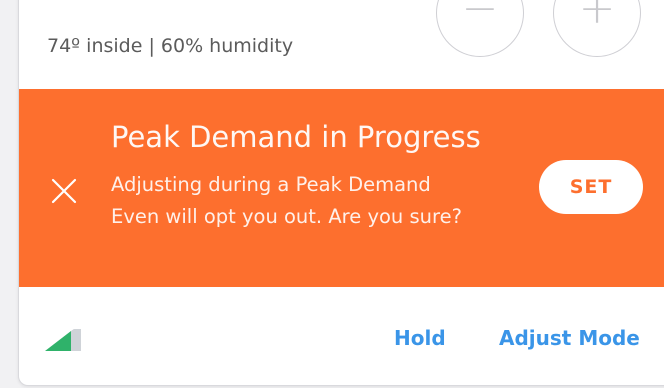 Image resolution: width=664 pixels, height=388 pixels. Describe the element at coordinates (591, 187) in the screenshot. I see `set-button: SET` at that location.